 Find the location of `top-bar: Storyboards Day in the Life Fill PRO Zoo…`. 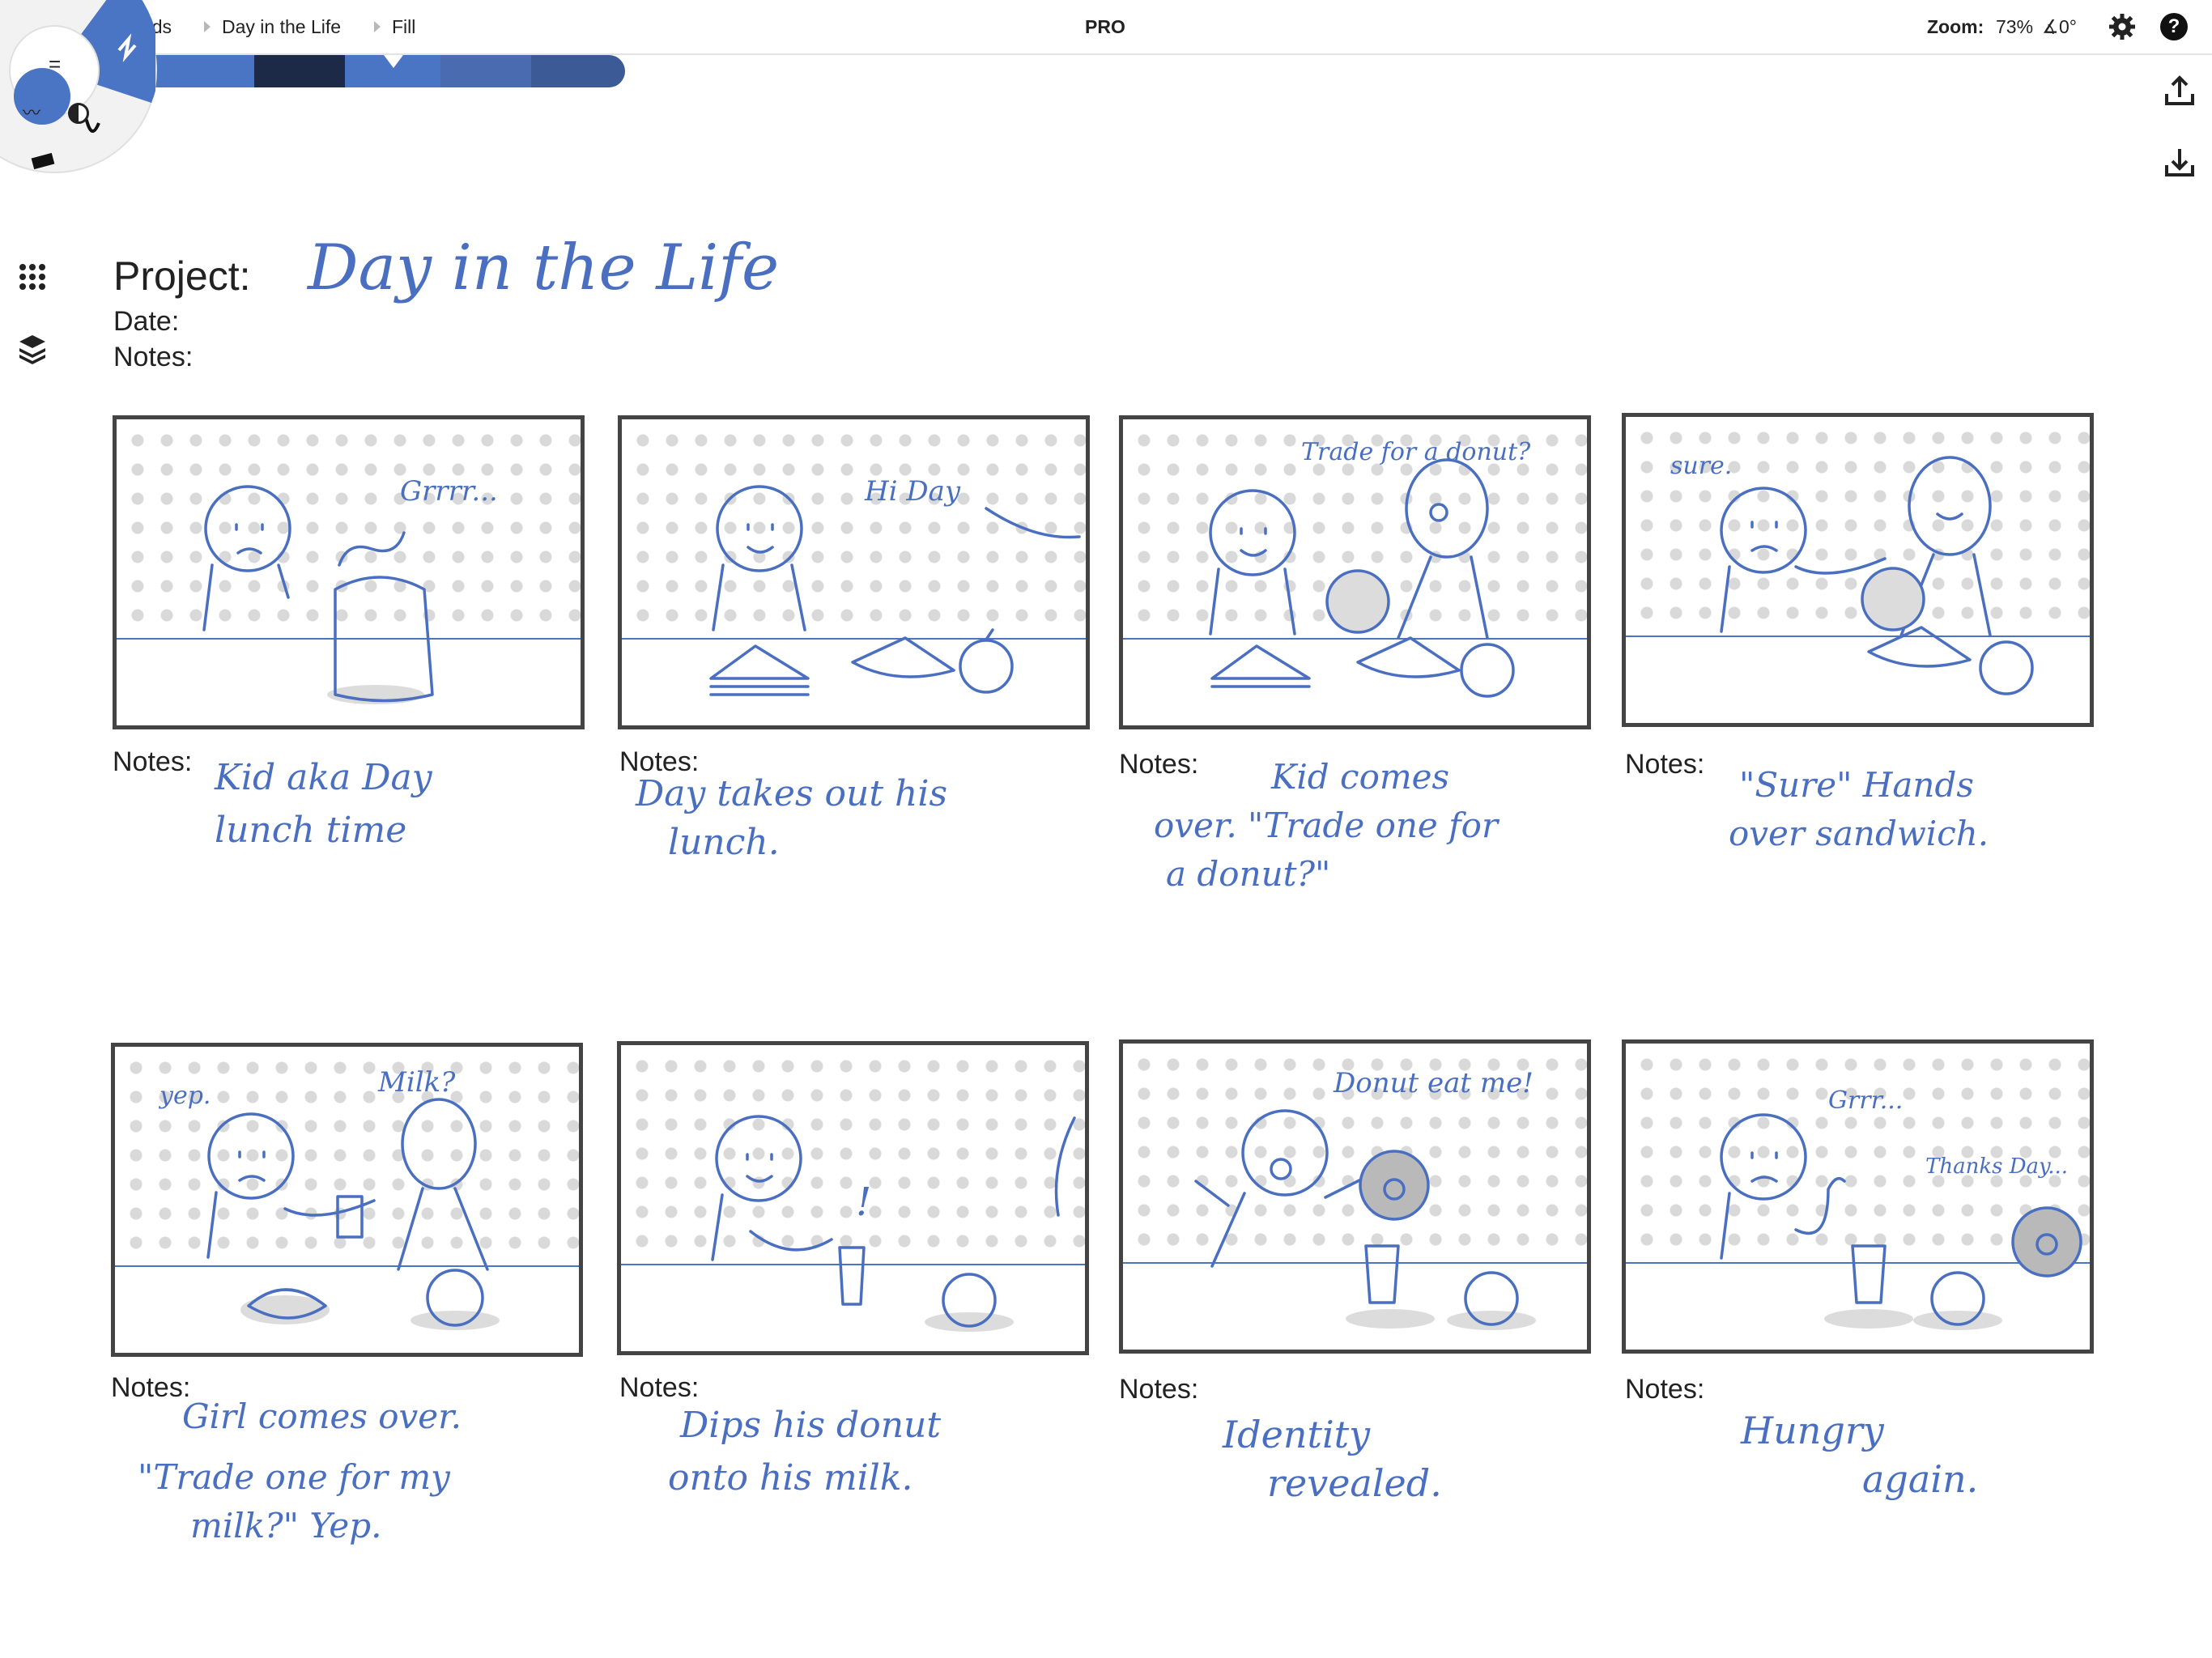

top-bar: Storyboards Day in the Life Fill PRO Zoo… is located at coordinates (1106, 27).